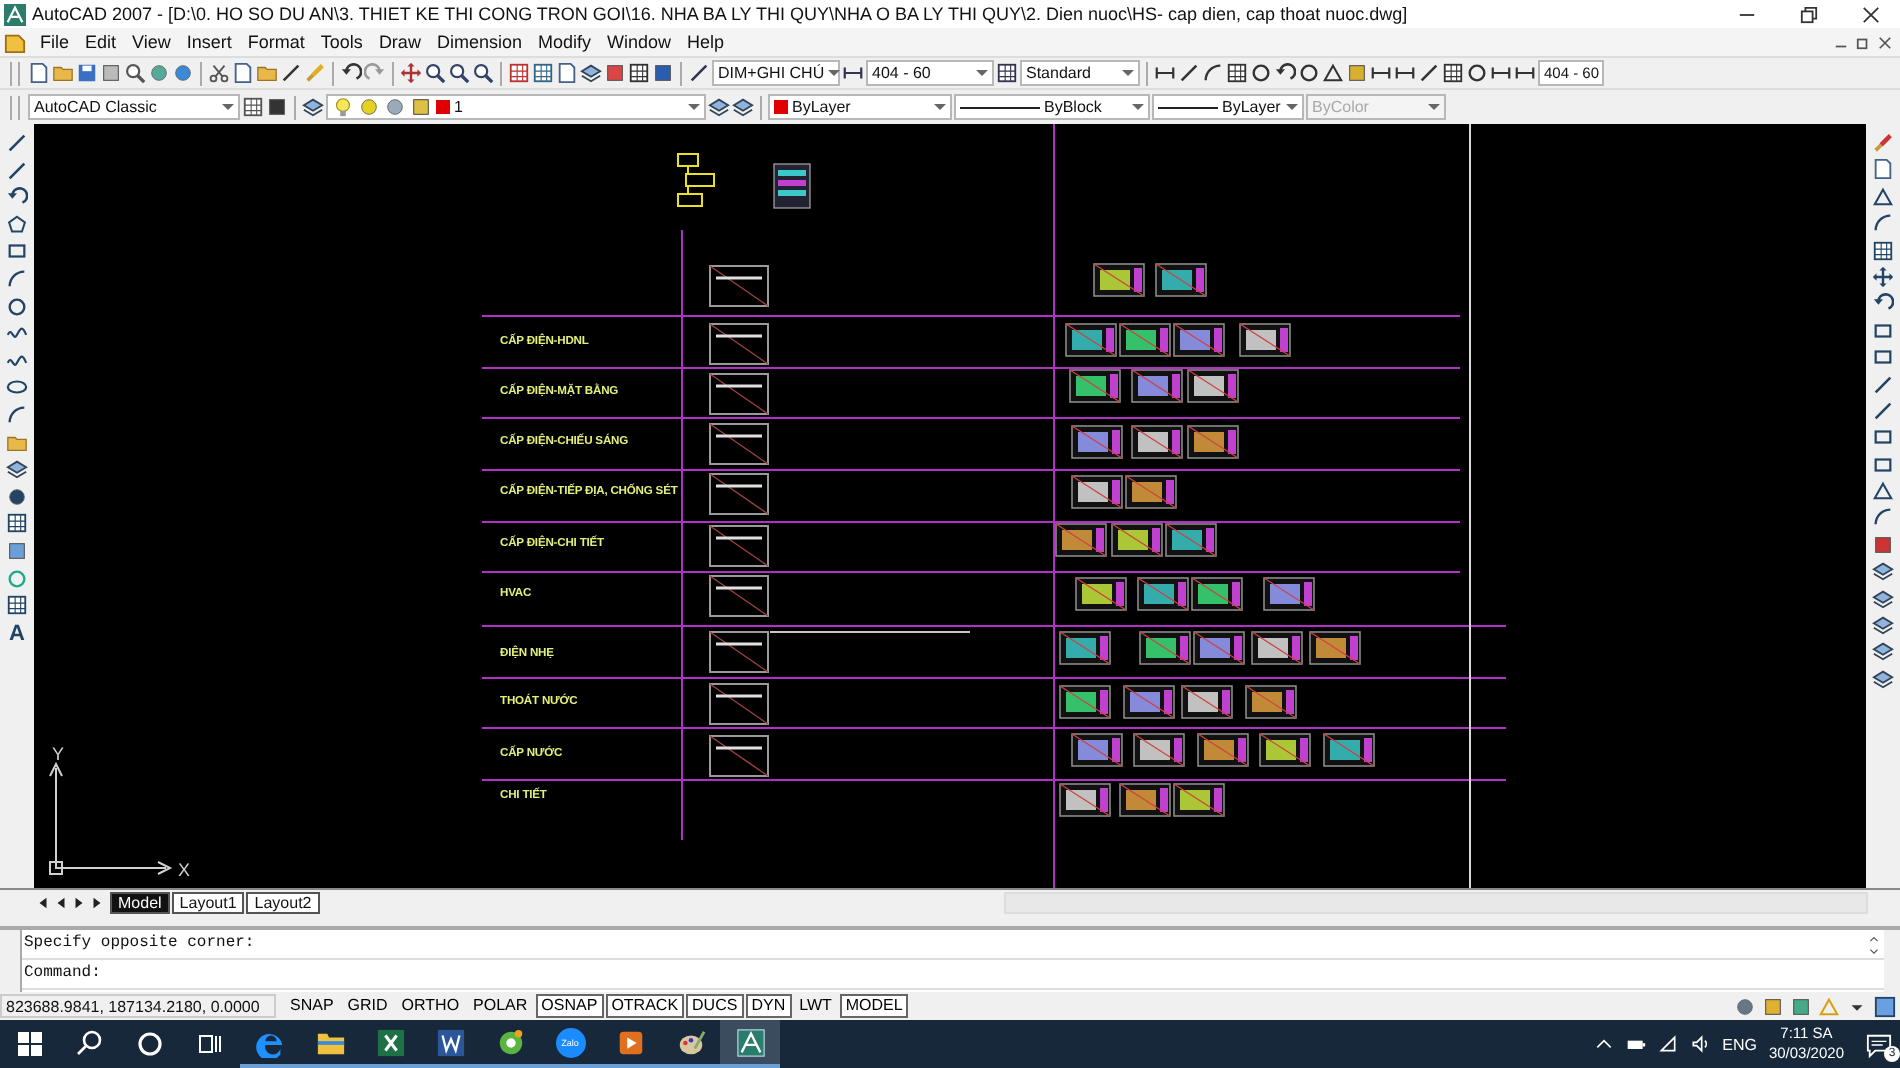  I want to click on table-style-icon, so click(1007, 73).